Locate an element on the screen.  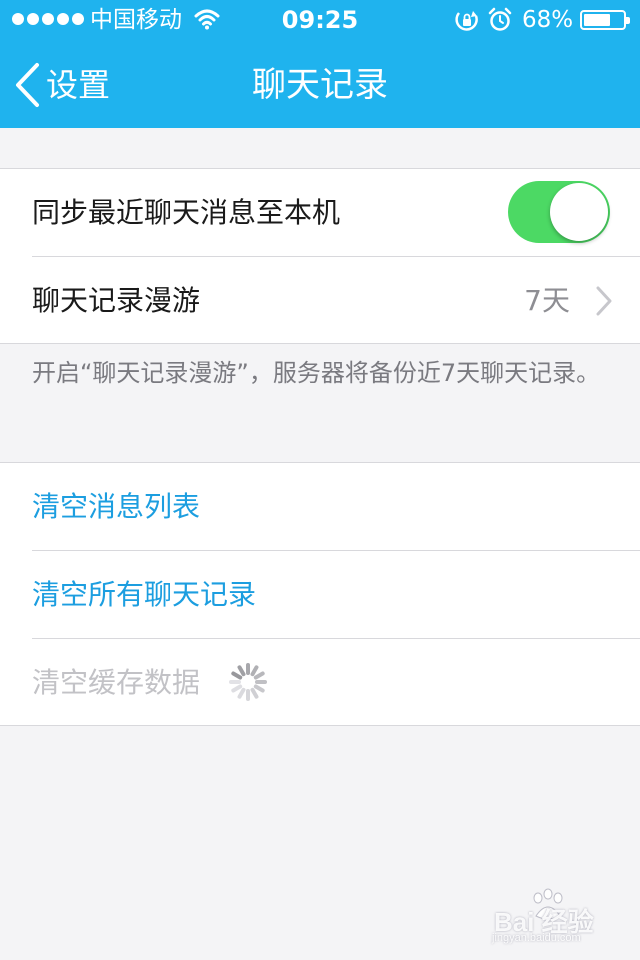
battery-icon is located at coordinates (605, 20).